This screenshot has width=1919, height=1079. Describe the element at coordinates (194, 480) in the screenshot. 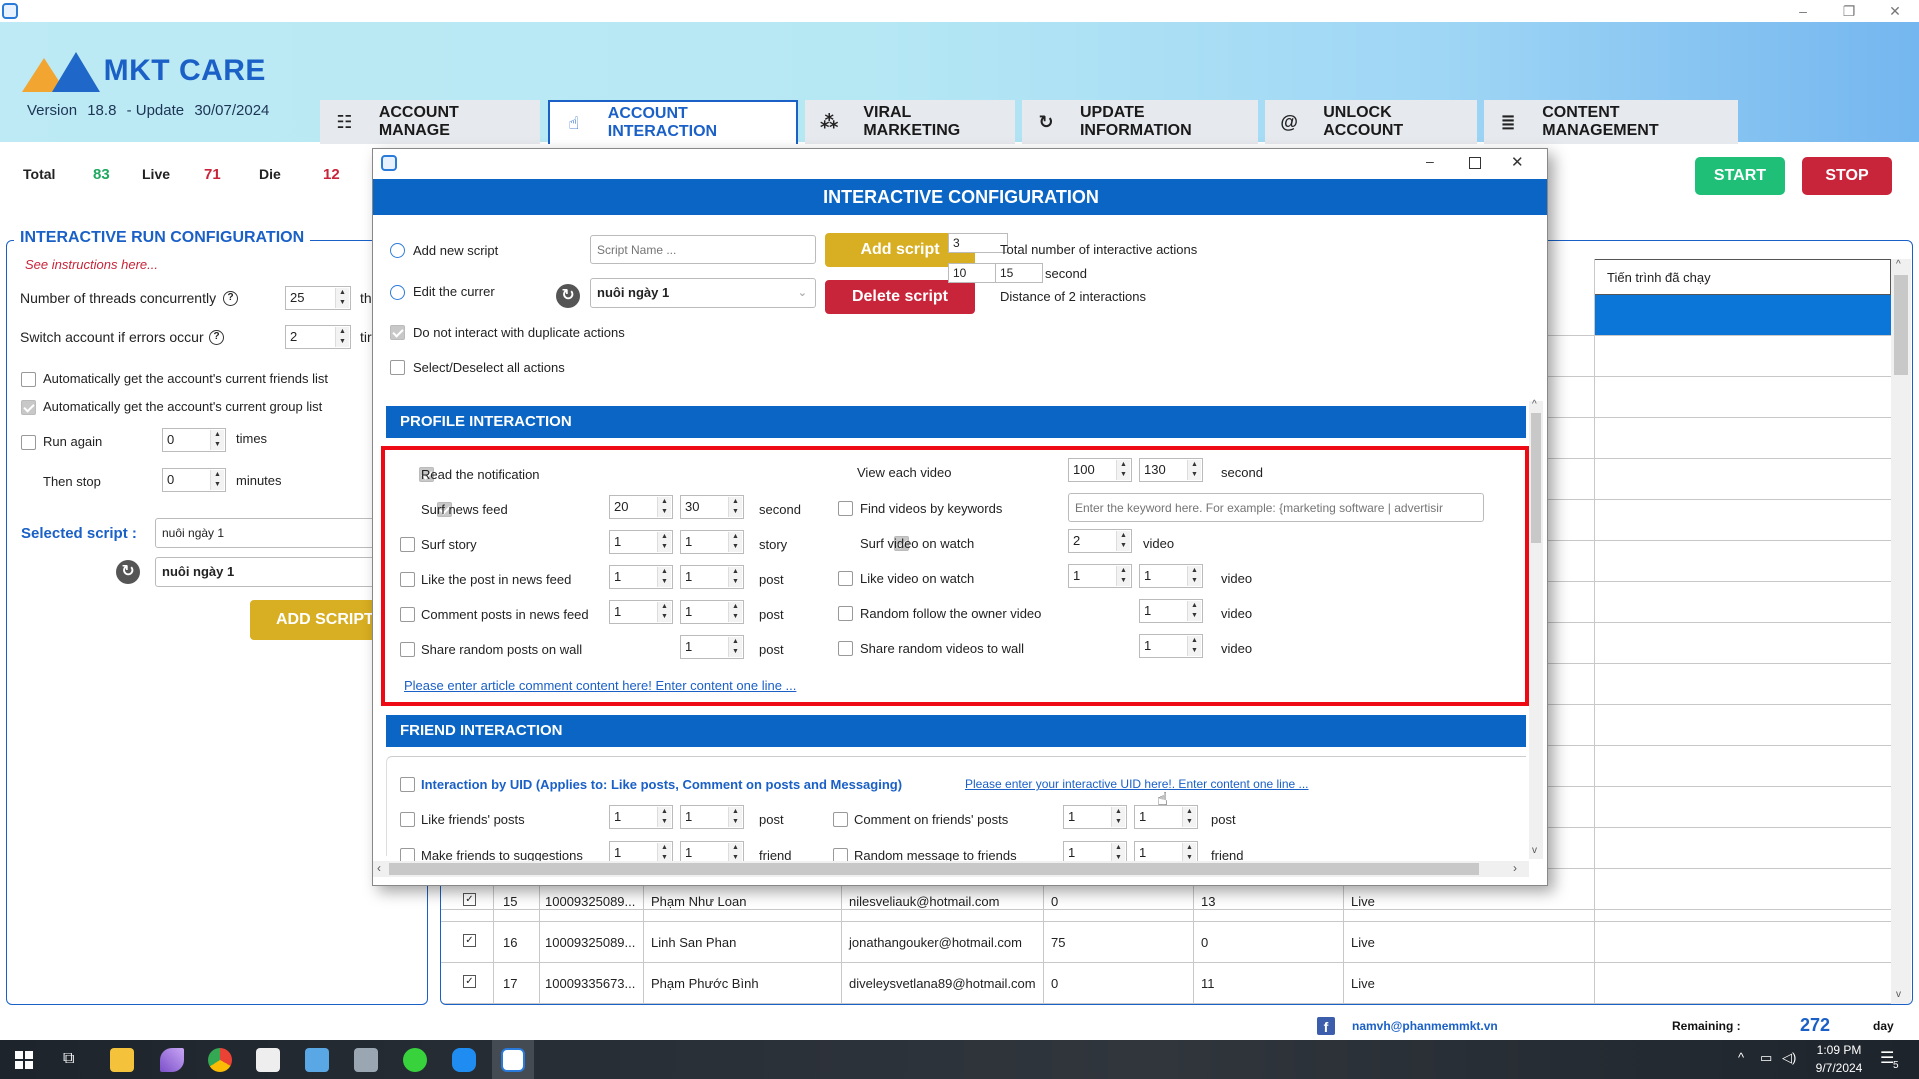

I see `then-stop-spinner: 0 ▲ ▼` at that location.